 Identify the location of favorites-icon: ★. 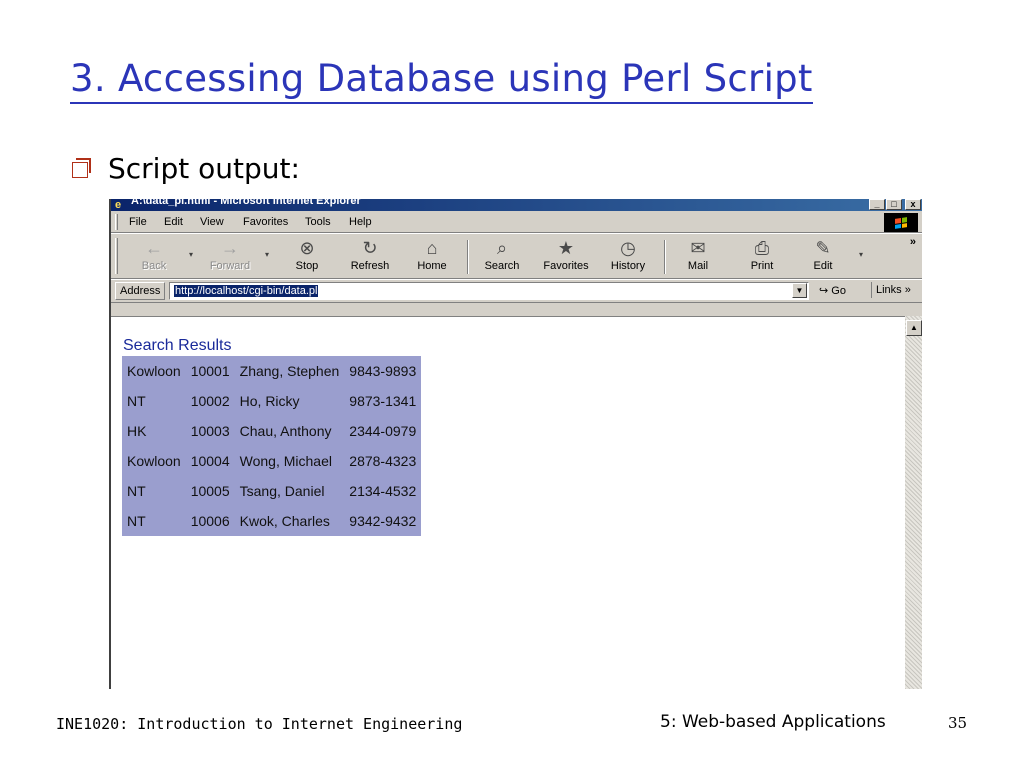
(566, 248).